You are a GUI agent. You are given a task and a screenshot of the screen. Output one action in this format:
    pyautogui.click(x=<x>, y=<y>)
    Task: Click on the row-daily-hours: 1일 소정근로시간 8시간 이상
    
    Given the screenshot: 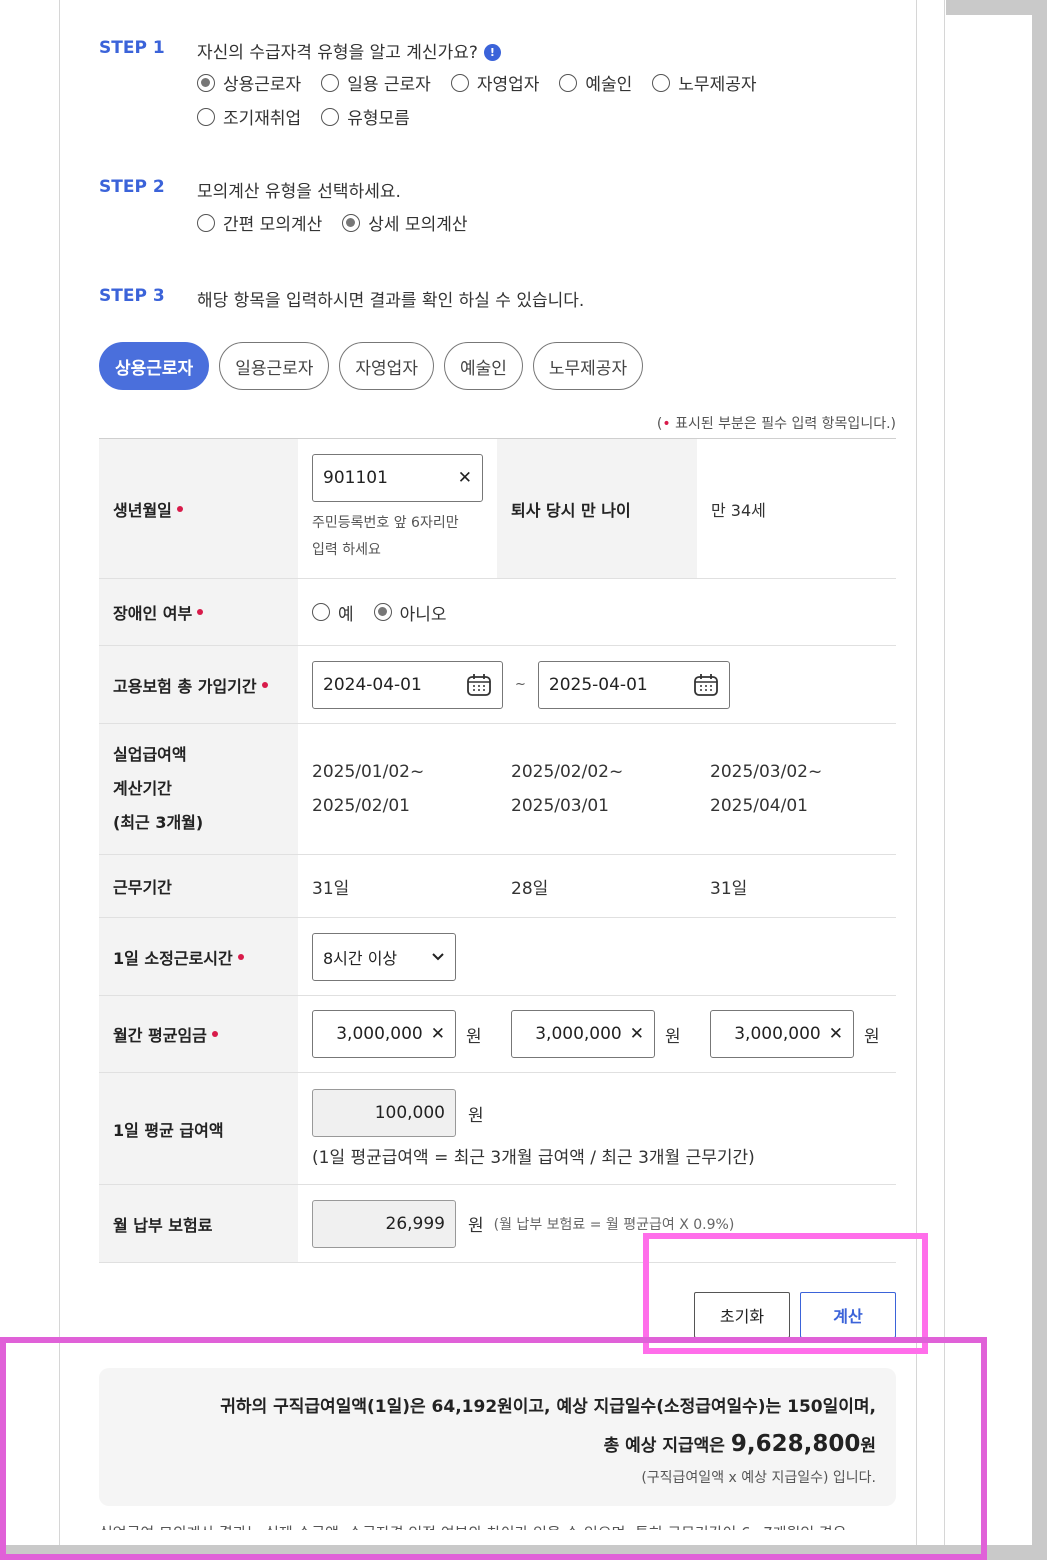 What is the action you would take?
    pyautogui.click(x=497, y=957)
    